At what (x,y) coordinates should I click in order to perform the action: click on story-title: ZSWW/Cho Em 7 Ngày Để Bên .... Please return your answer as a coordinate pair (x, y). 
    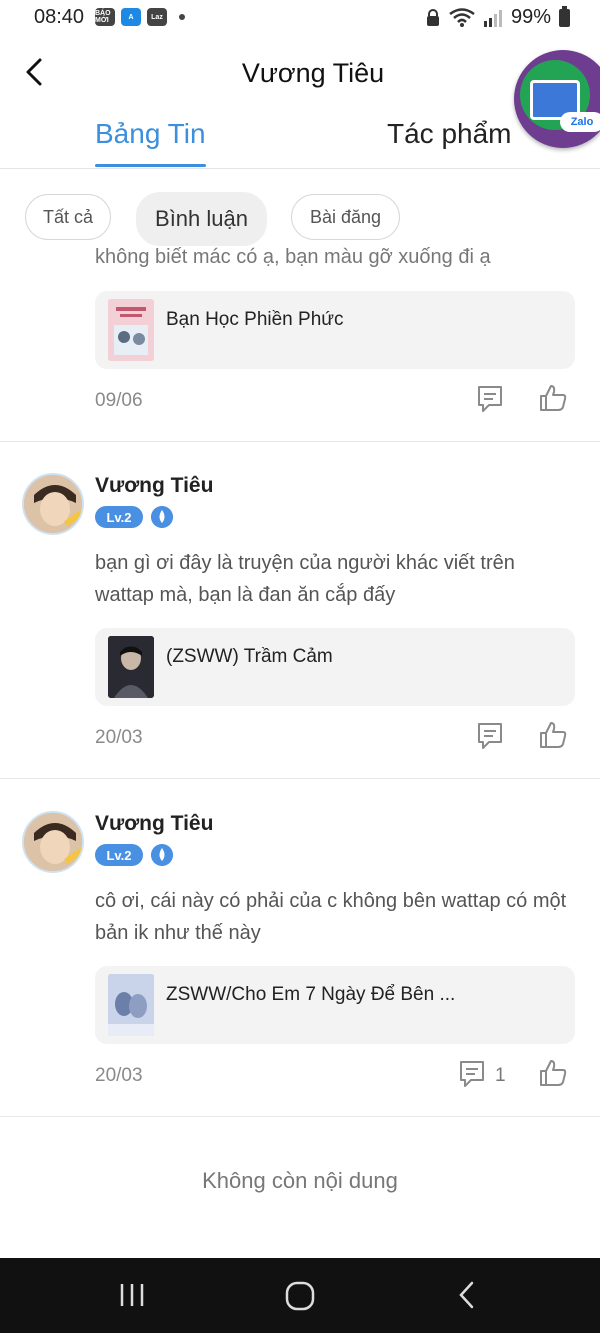
    Looking at the image, I should click on (311, 994).